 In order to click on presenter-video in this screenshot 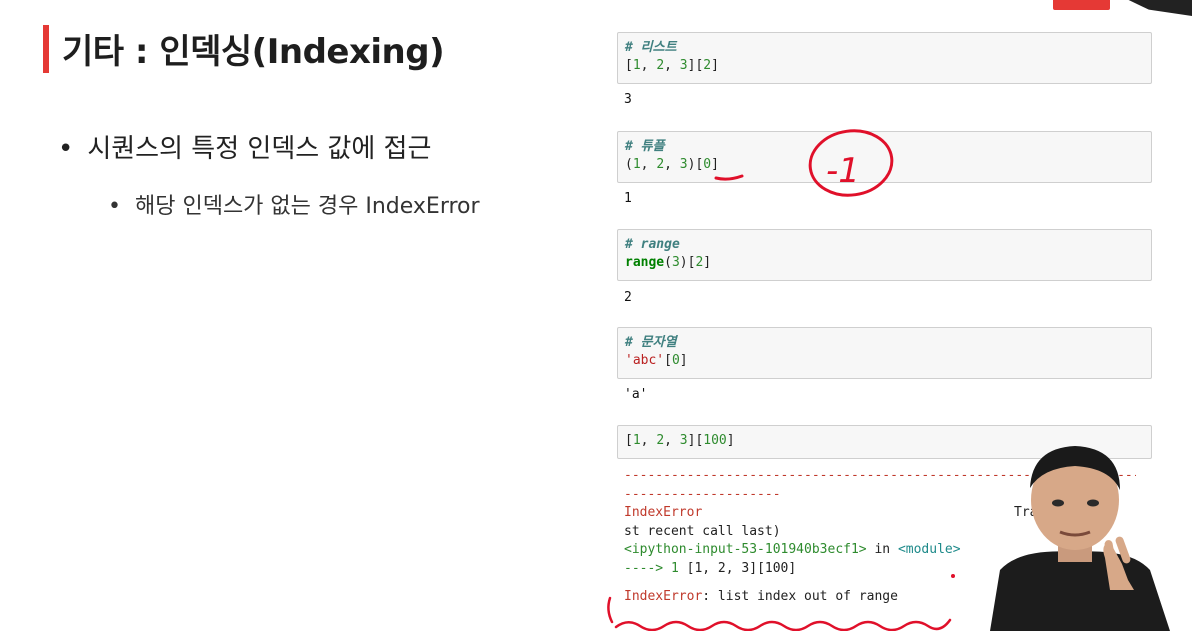, I will do `click(1080, 538)`.